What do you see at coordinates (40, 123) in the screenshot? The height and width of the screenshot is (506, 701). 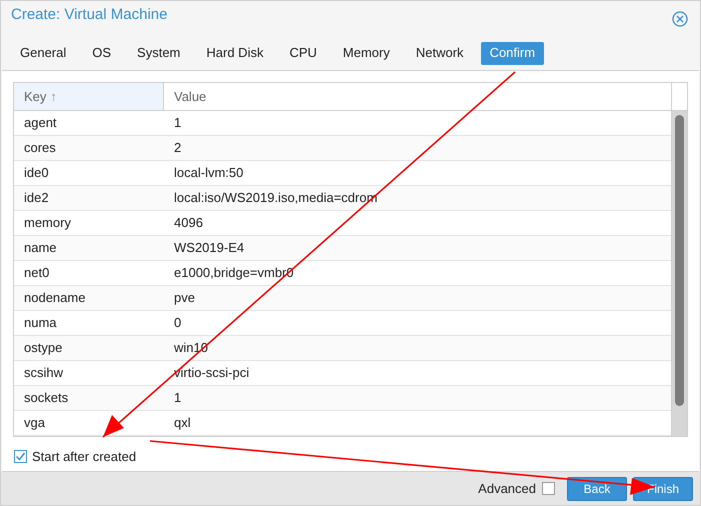 I see `table-cell-text: agent` at bounding box center [40, 123].